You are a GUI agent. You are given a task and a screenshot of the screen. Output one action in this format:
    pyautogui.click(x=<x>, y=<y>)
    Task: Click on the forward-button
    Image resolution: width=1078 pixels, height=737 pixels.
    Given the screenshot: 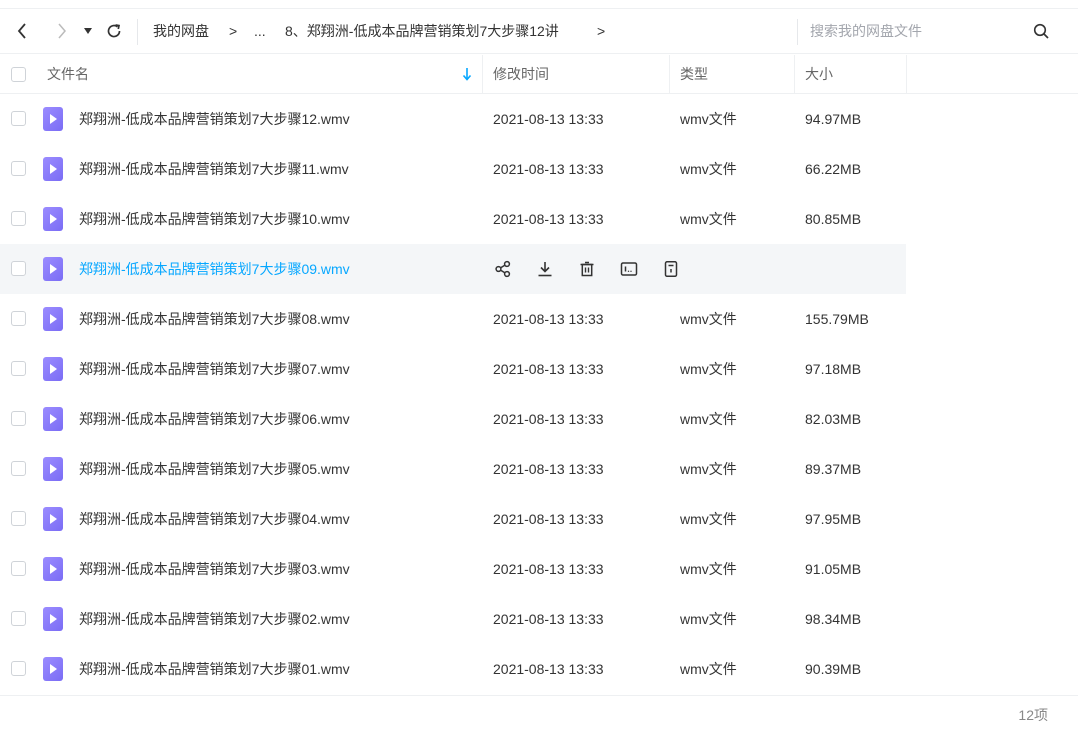 What is the action you would take?
    pyautogui.click(x=62, y=31)
    